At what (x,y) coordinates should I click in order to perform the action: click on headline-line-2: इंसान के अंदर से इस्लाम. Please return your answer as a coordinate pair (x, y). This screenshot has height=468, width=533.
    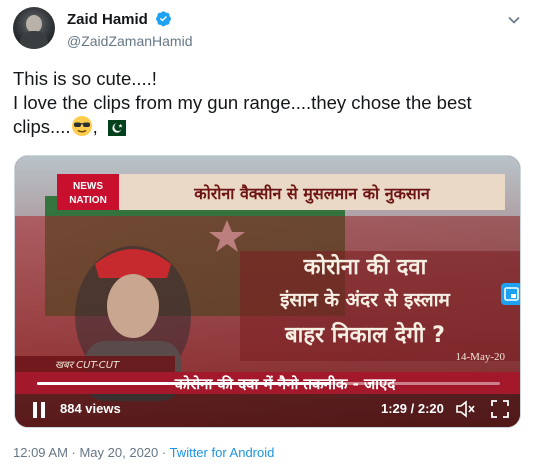
    Looking at the image, I should click on (364, 299).